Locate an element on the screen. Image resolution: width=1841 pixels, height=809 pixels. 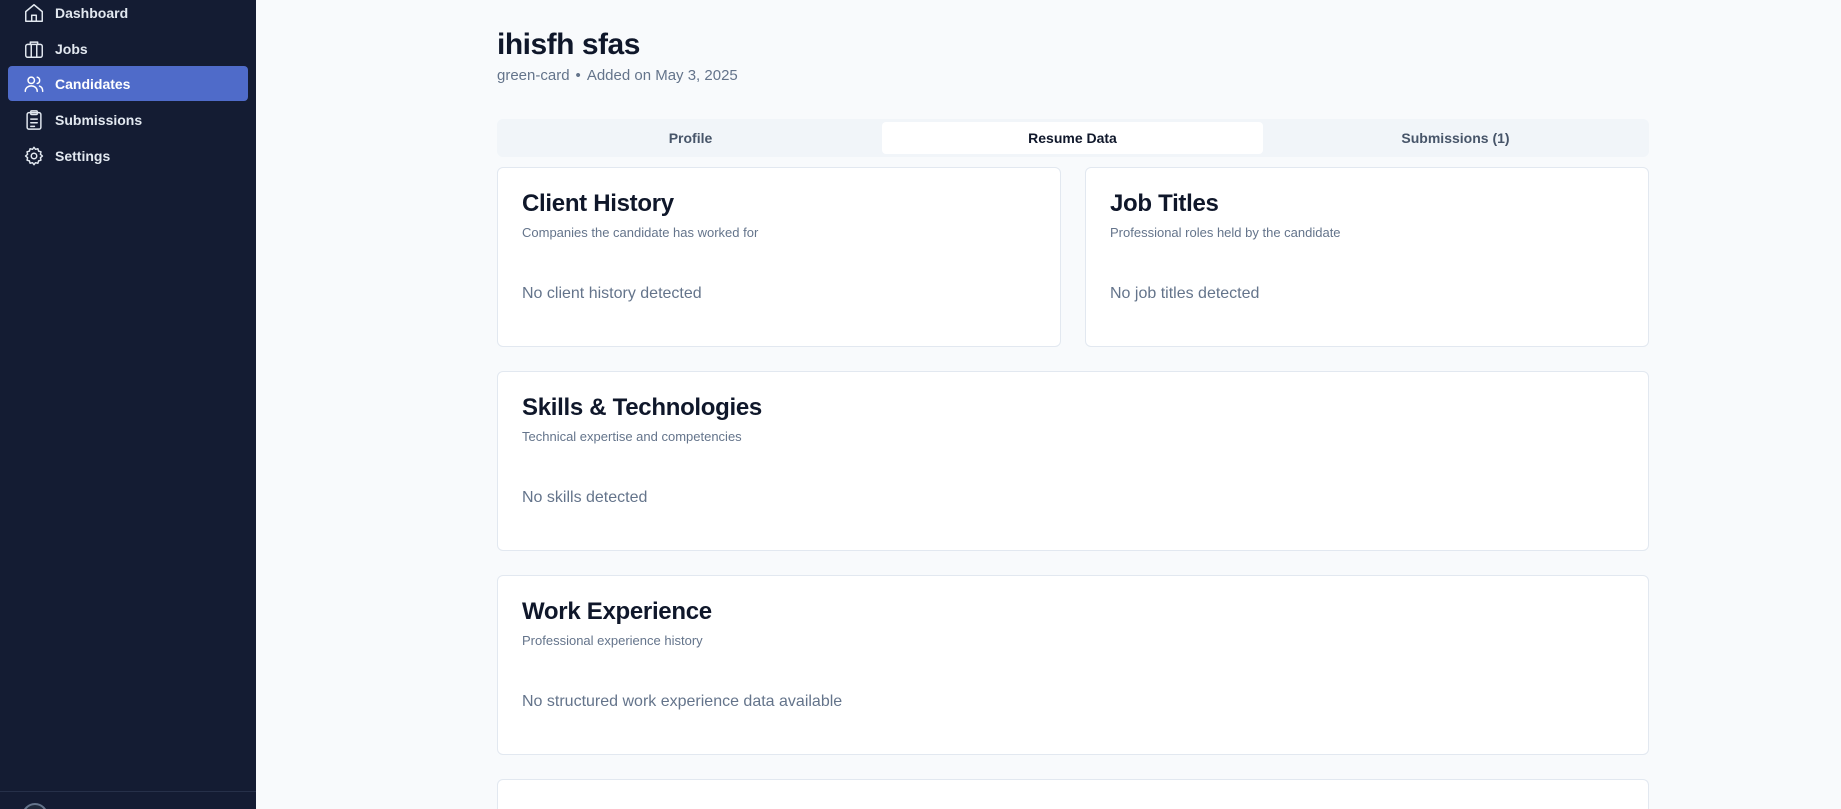
briefcase-icon is located at coordinates (34, 49).